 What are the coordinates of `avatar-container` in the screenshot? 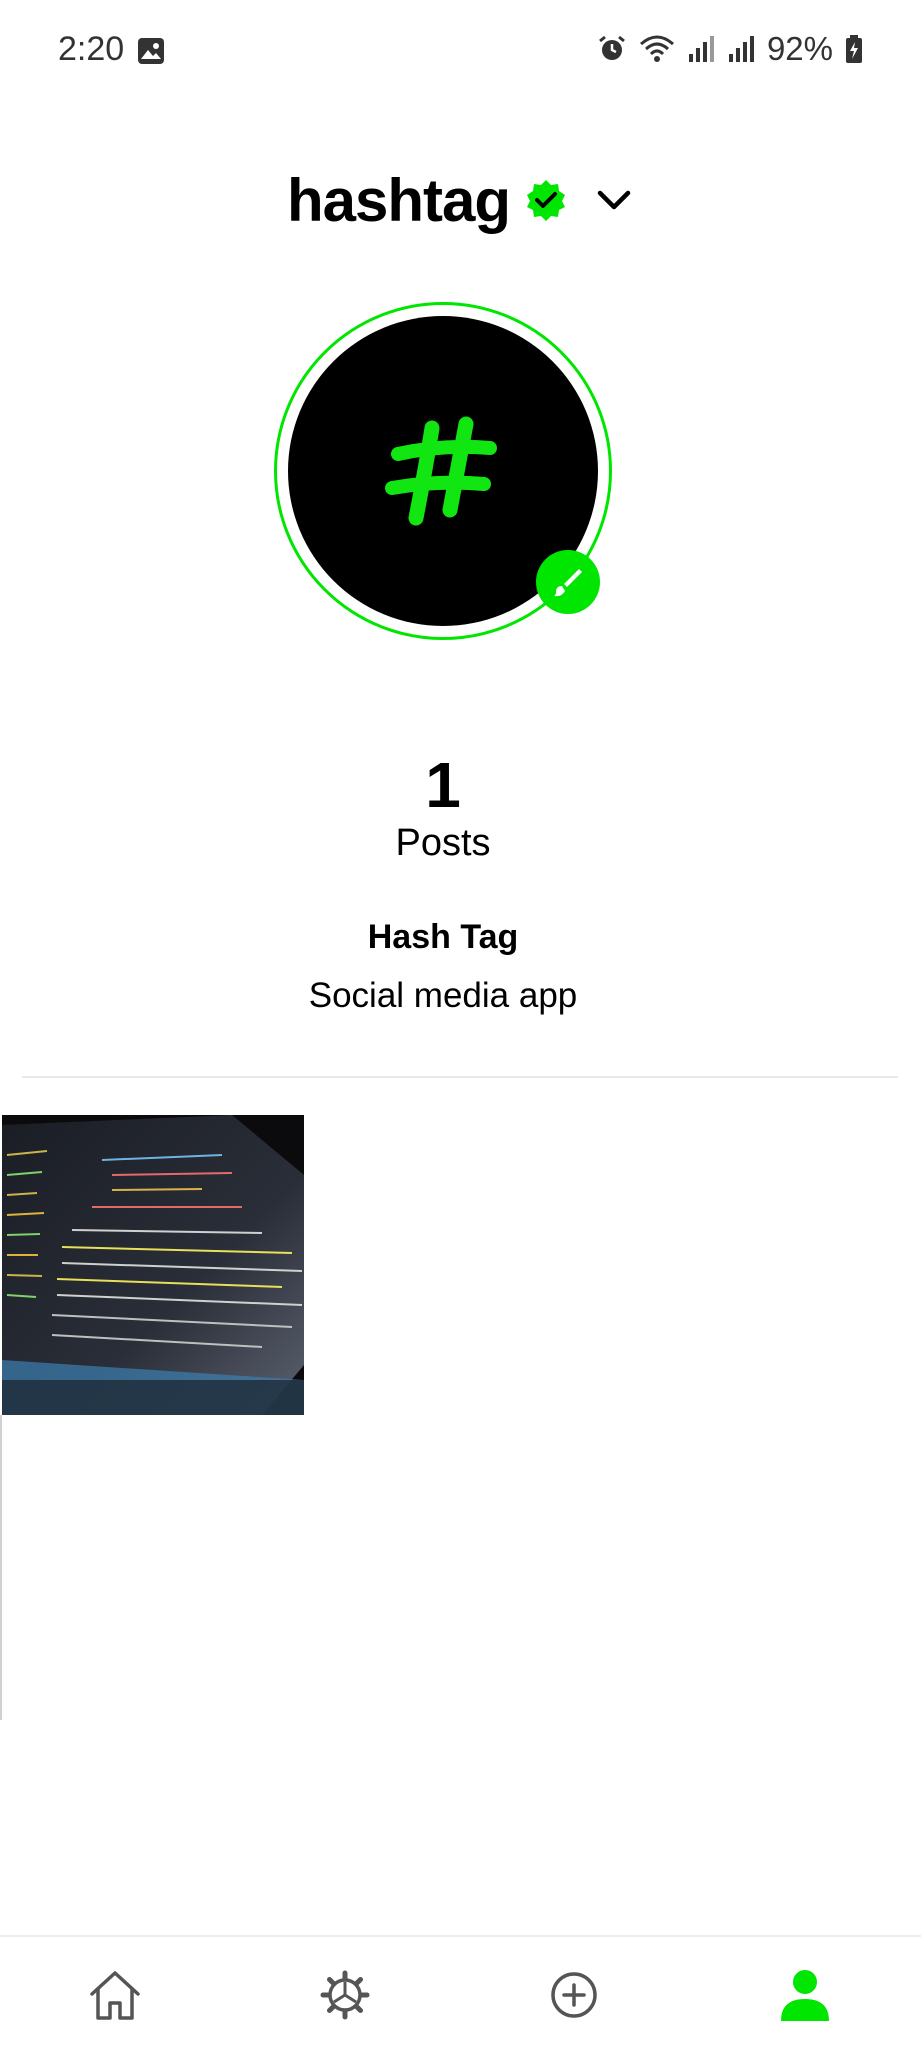 It's located at (443, 471).